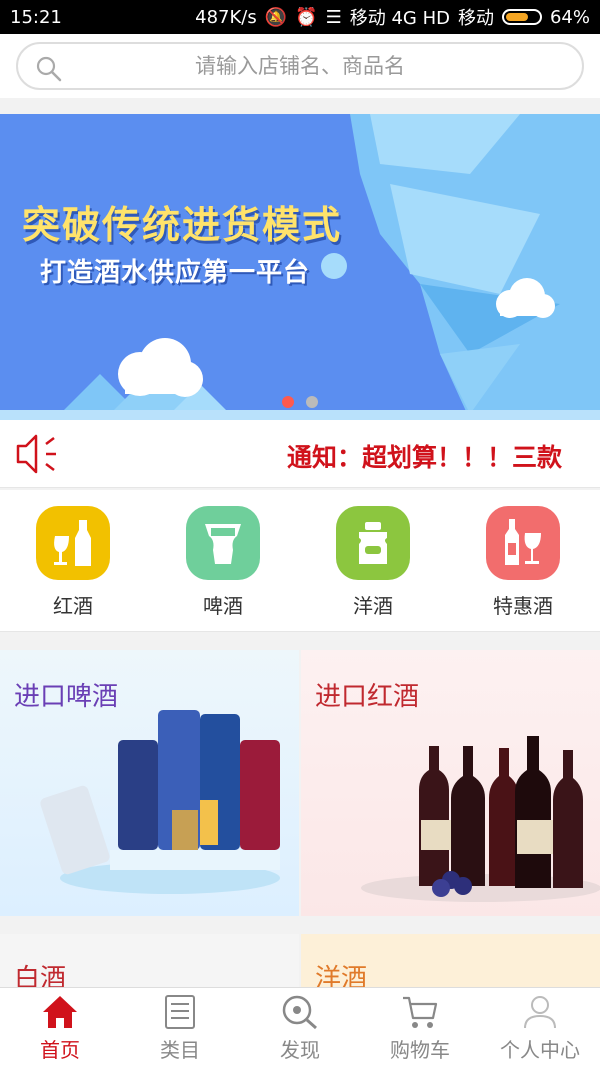  Describe the element at coordinates (480, 819) in the screenshot. I see `wine-bottles-image` at that location.